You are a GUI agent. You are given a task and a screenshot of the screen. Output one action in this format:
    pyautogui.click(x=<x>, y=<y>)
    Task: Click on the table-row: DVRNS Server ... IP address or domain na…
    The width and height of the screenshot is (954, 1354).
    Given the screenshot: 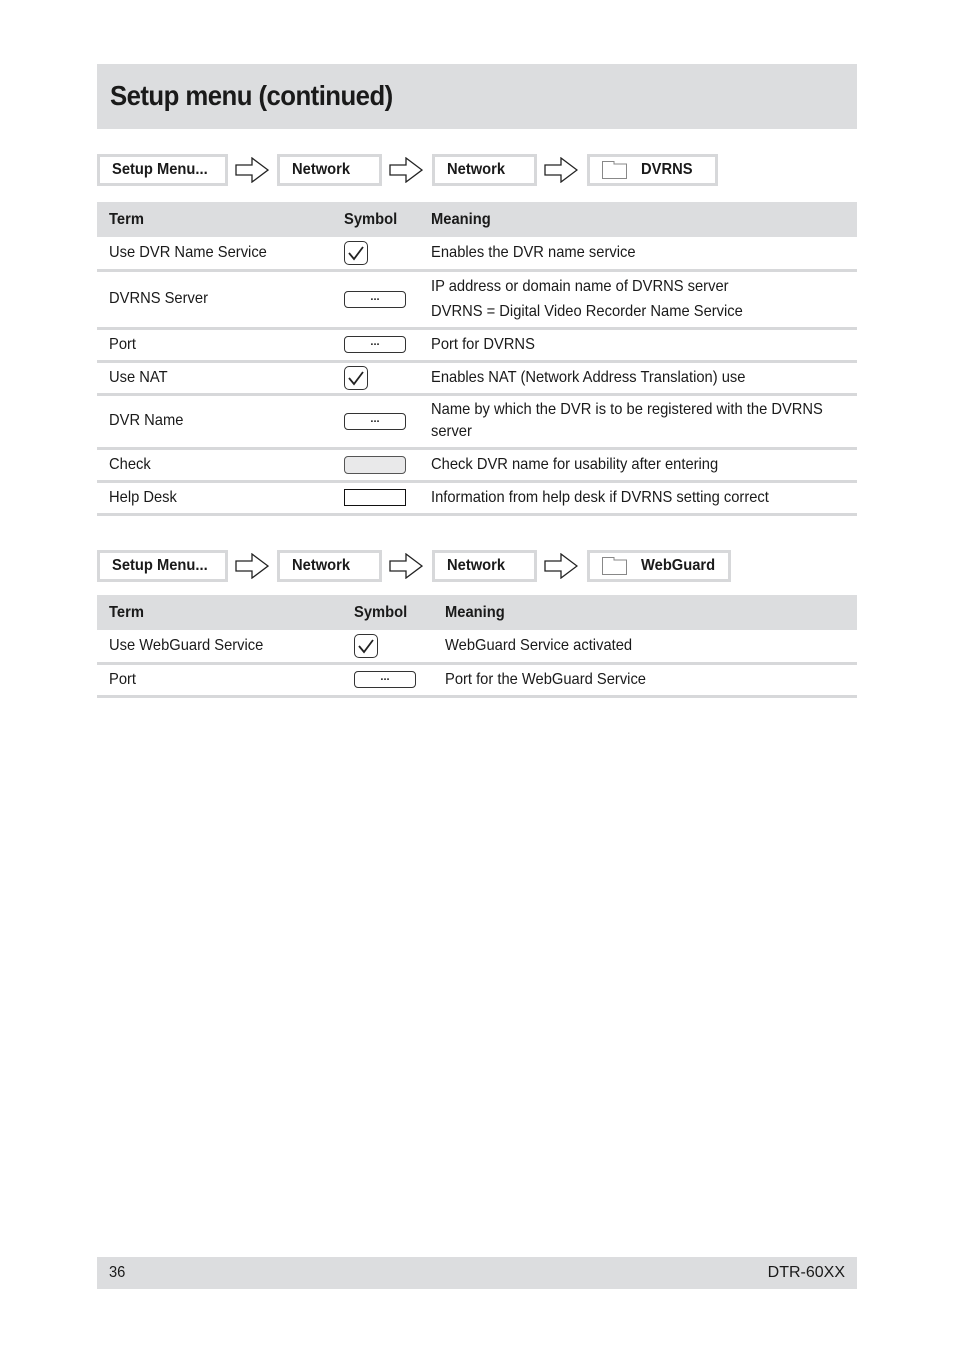 What is the action you would take?
    pyautogui.click(x=477, y=300)
    